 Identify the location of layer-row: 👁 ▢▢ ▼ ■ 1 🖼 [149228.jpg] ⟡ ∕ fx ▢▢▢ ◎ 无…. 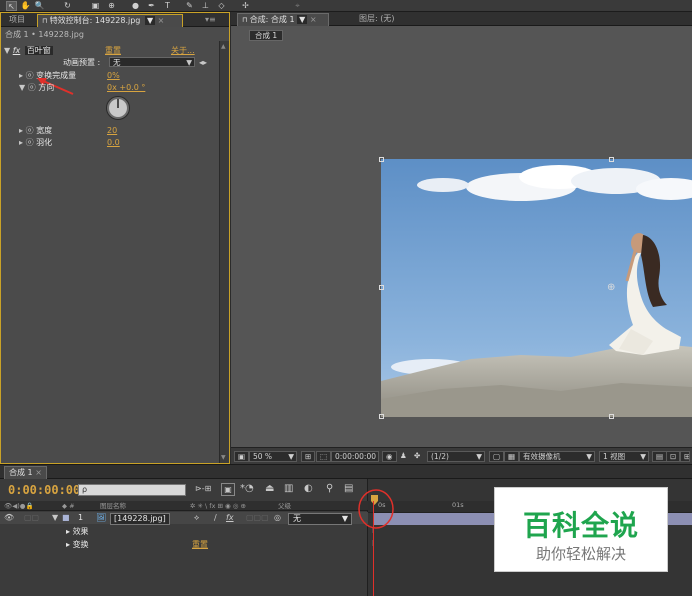
(184, 518).